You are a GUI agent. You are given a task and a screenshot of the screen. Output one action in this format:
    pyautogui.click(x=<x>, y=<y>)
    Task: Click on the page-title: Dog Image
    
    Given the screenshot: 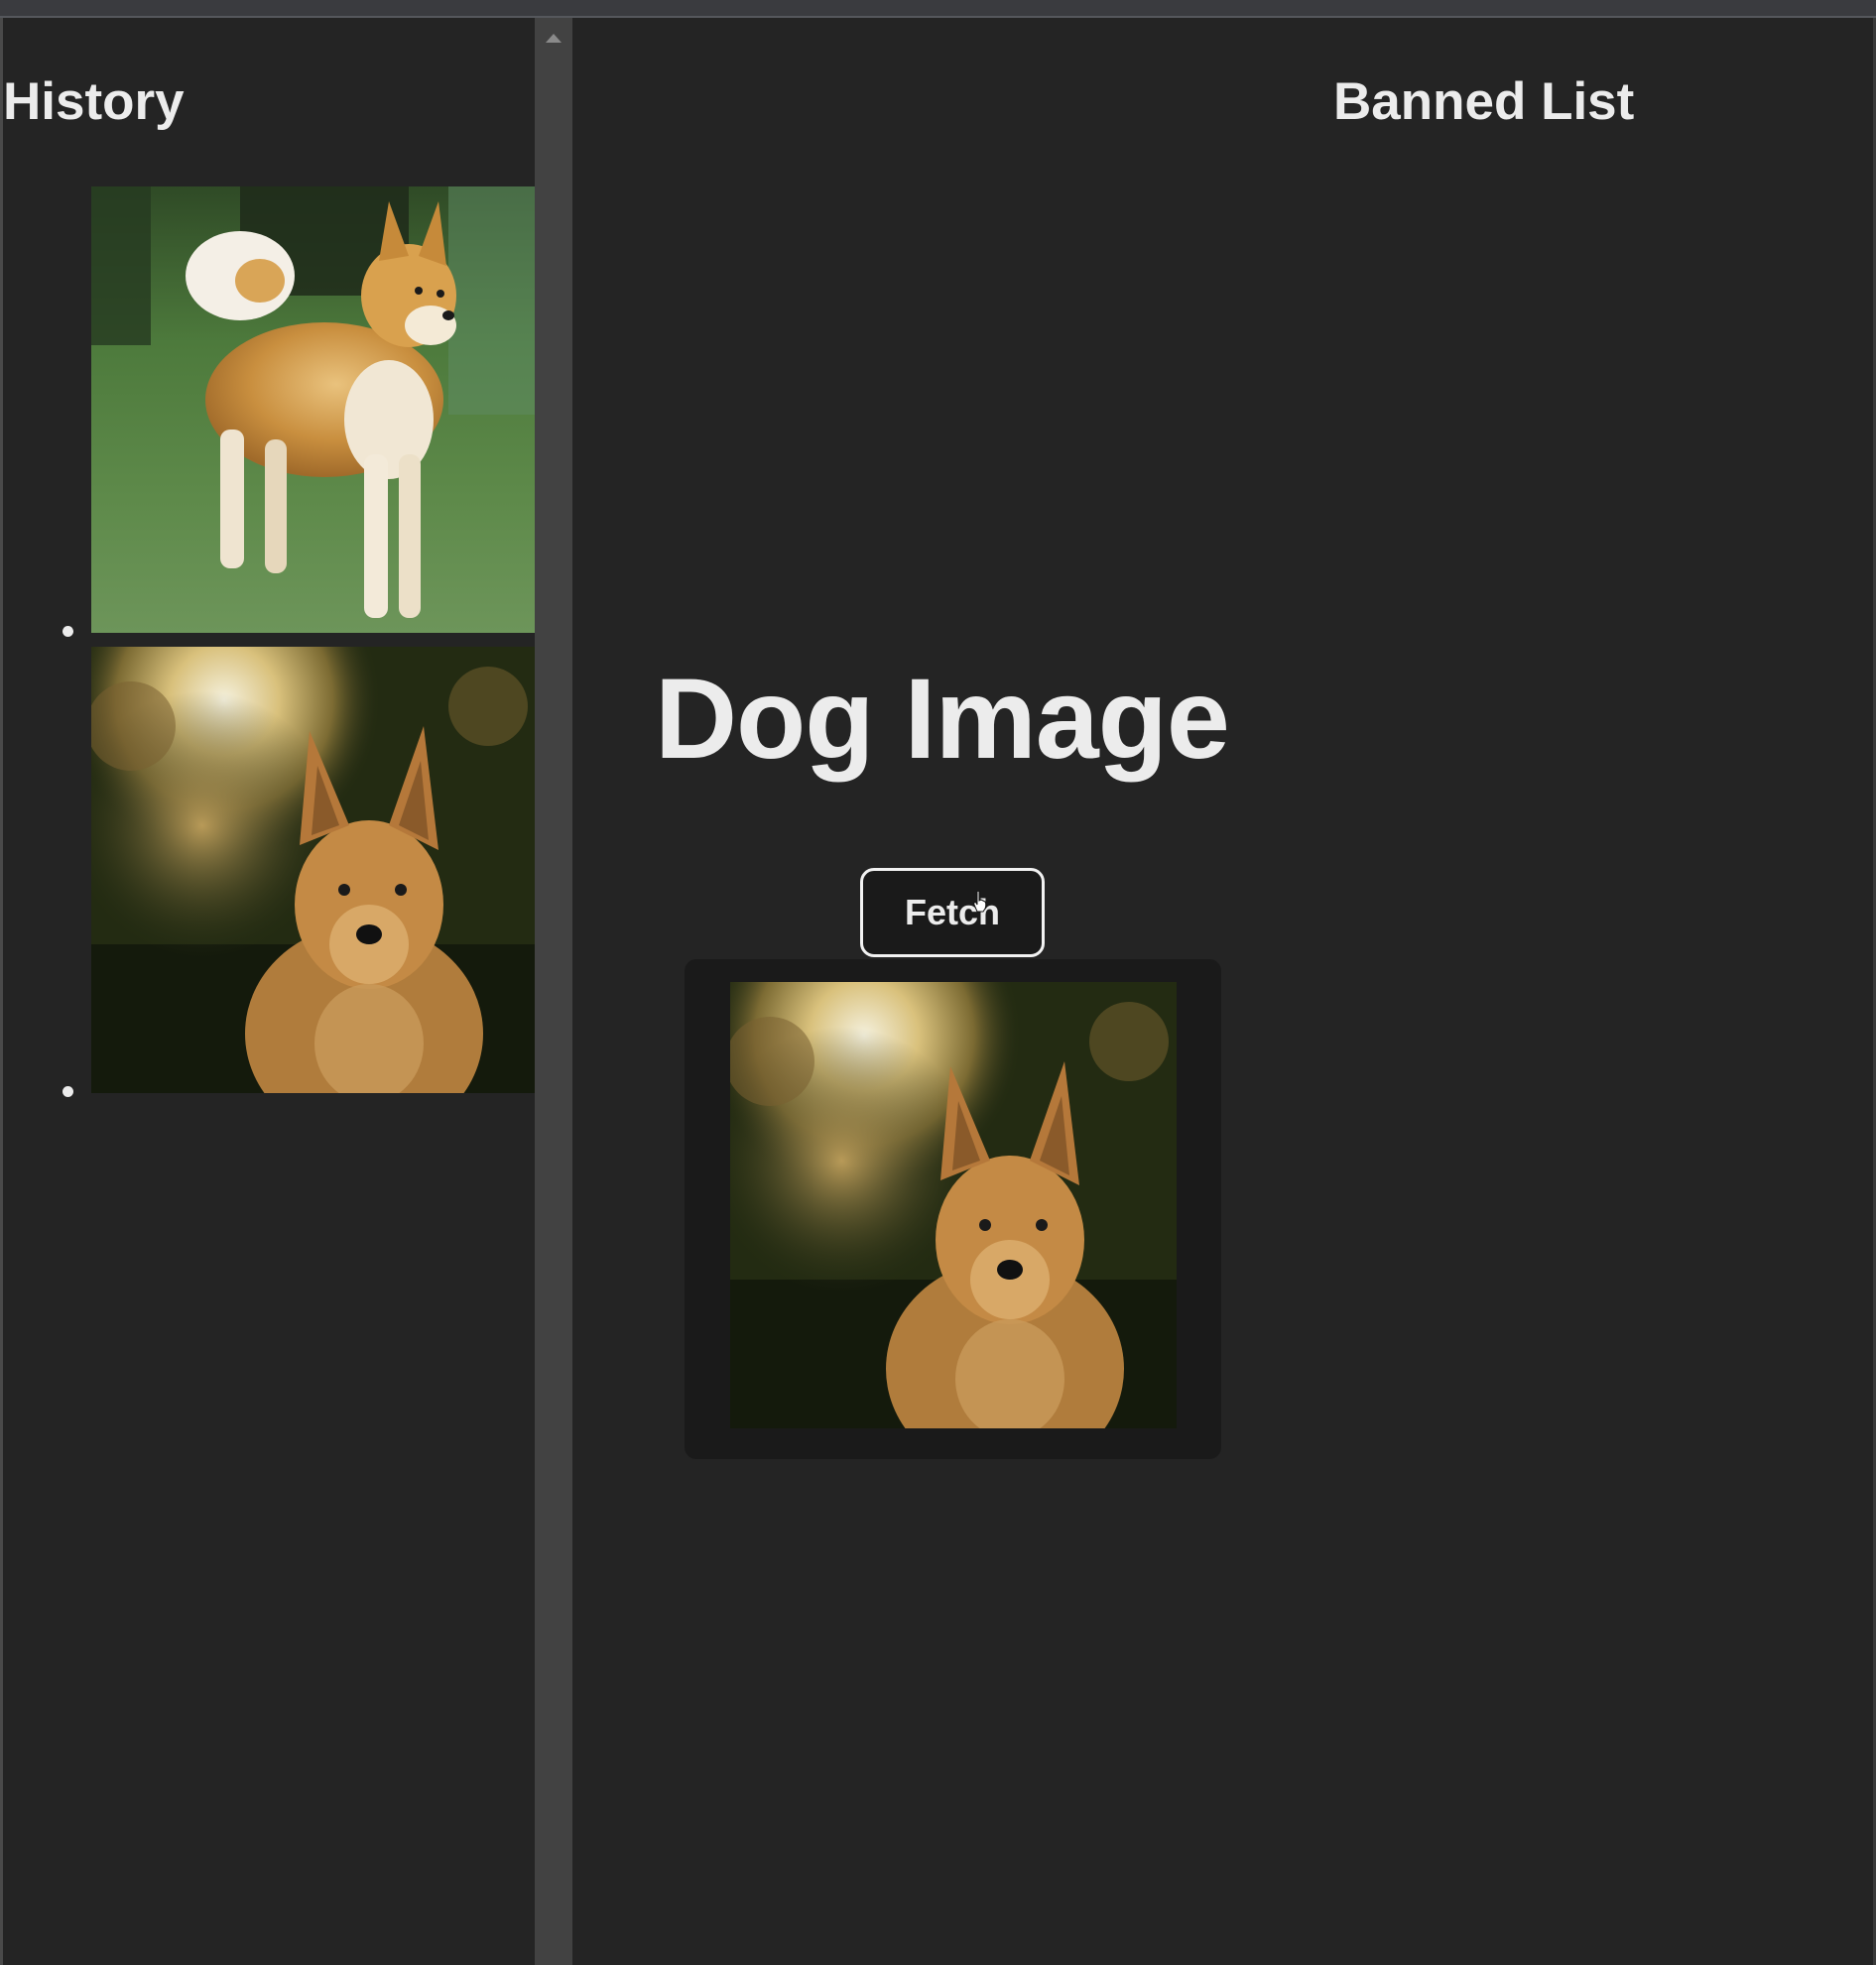 What is the action you would take?
    pyautogui.click(x=942, y=719)
    